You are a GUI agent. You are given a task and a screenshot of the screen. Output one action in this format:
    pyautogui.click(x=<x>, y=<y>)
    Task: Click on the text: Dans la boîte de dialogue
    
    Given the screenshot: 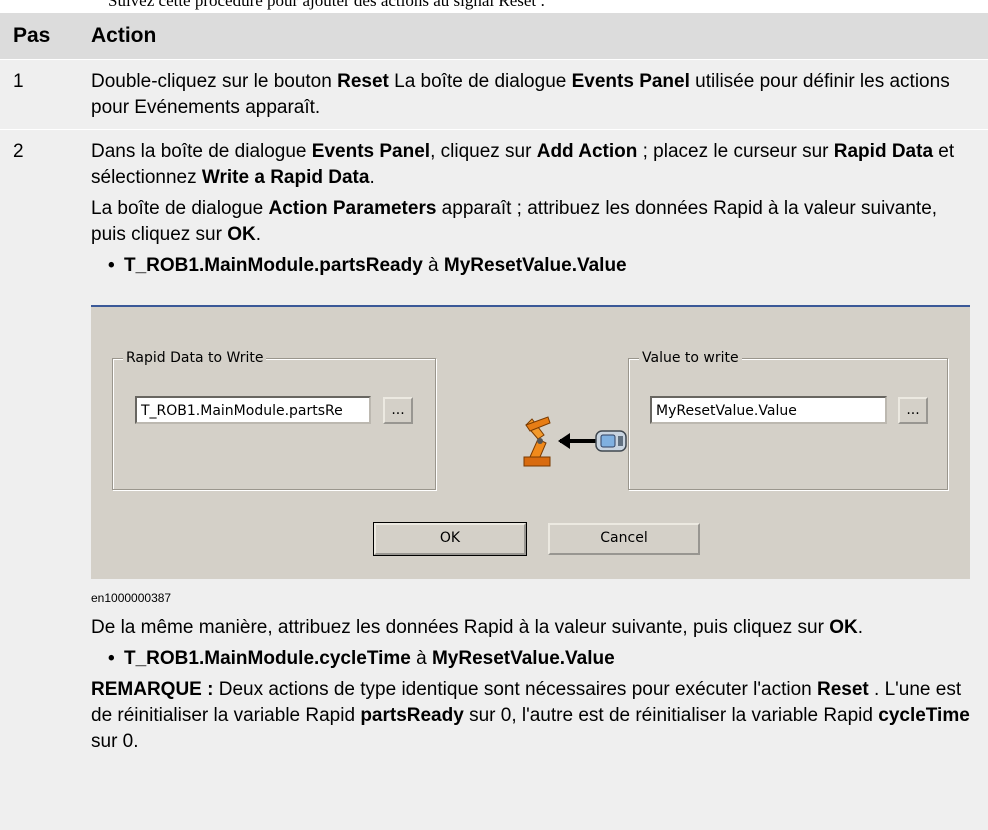 What is the action you would take?
    pyautogui.click(x=201, y=151)
    